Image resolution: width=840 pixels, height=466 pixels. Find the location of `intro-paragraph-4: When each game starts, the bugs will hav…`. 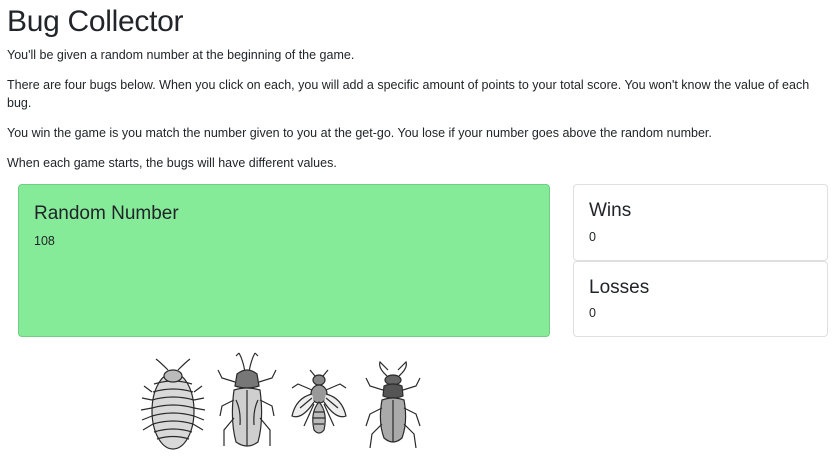

intro-paragraph-4: When each game starts, the bugs will hav… is located at coordinates (172, 163).